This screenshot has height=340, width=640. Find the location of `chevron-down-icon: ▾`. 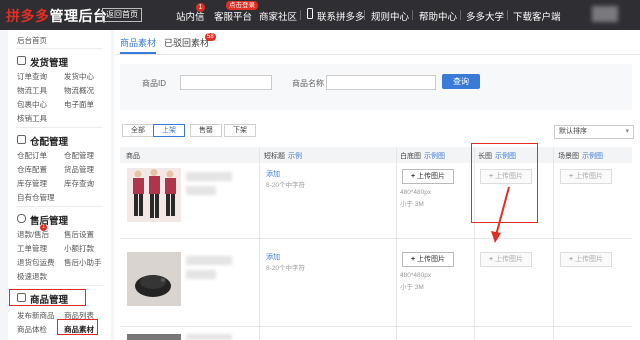

chevron-down-icon: ▾ is located at coordinates (627, 131).